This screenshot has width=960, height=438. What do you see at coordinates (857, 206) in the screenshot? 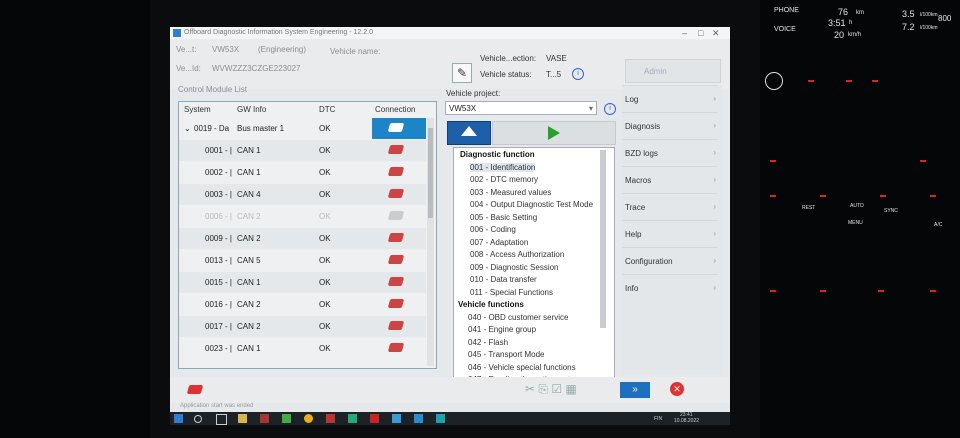
I see `auto-button: AUTO` at bounding box center [857, 206].